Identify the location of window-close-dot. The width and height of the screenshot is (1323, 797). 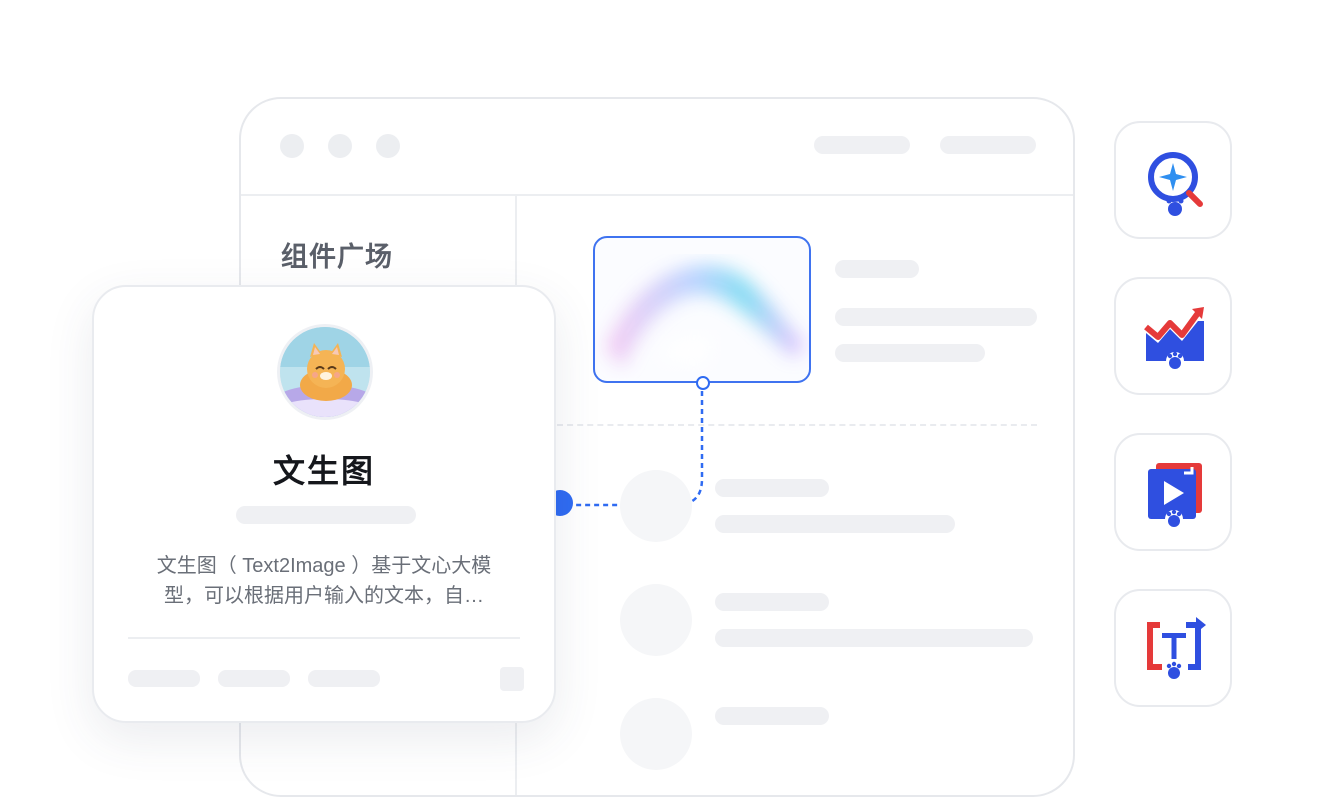
(292, 146).